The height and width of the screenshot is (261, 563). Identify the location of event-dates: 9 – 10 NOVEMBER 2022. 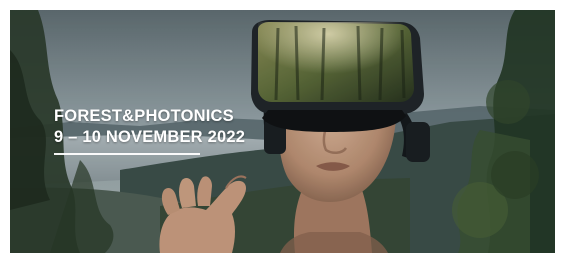
(150, 137).